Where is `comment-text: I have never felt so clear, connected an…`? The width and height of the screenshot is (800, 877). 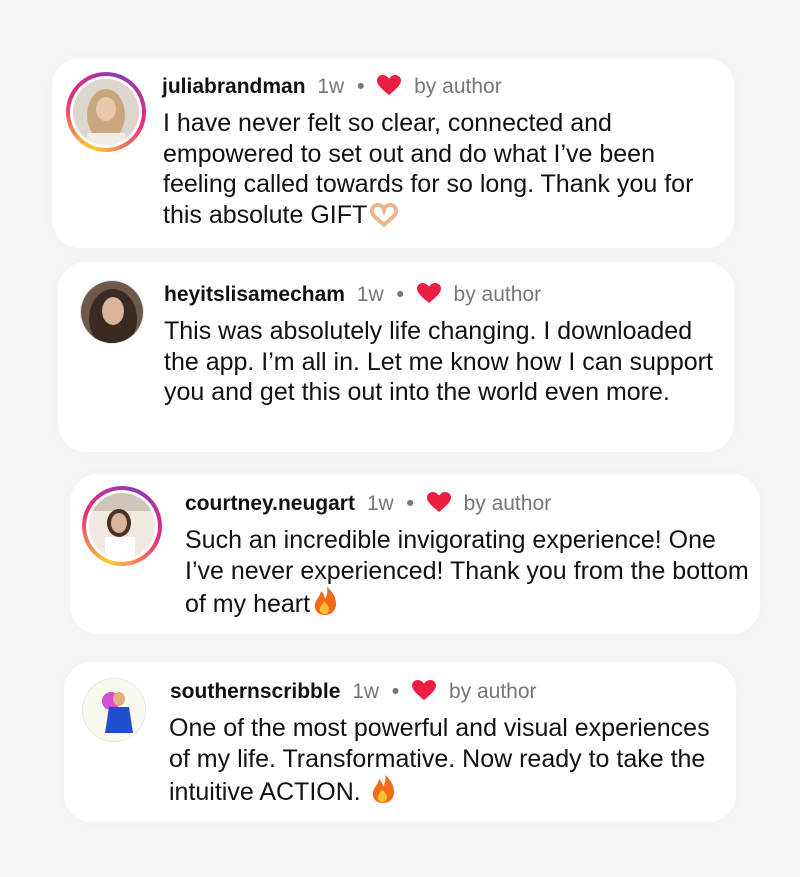
comment-text: I have never felt so clear, connected an… is located at coordinates (428, 169).